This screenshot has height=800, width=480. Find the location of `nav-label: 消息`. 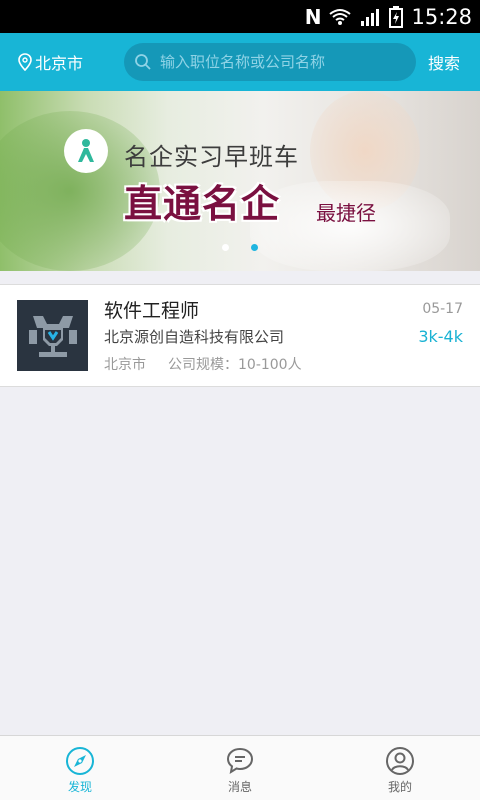

nav-label: 消息 is located at coordinates (239, 787).